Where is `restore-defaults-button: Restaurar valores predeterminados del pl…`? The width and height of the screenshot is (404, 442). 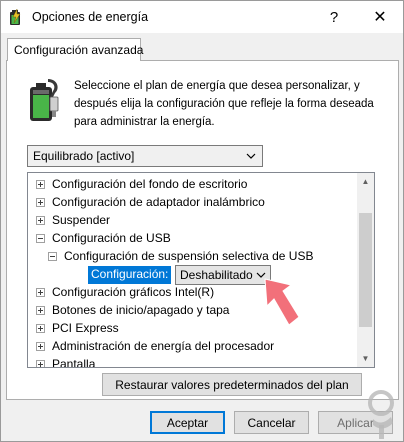
restore-defaults-button: Restaurar valores predeterminados del pl… is located at coordinates (232, 384).